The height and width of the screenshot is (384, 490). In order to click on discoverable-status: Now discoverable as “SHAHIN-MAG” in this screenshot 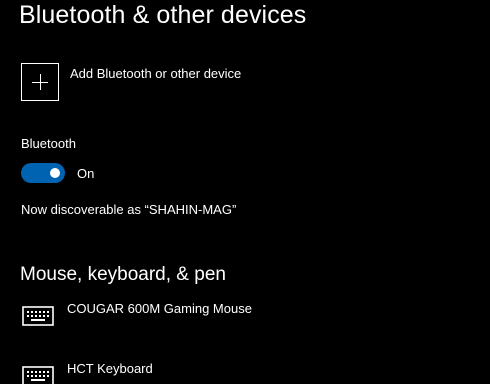, I will do `click(129, 209)`.